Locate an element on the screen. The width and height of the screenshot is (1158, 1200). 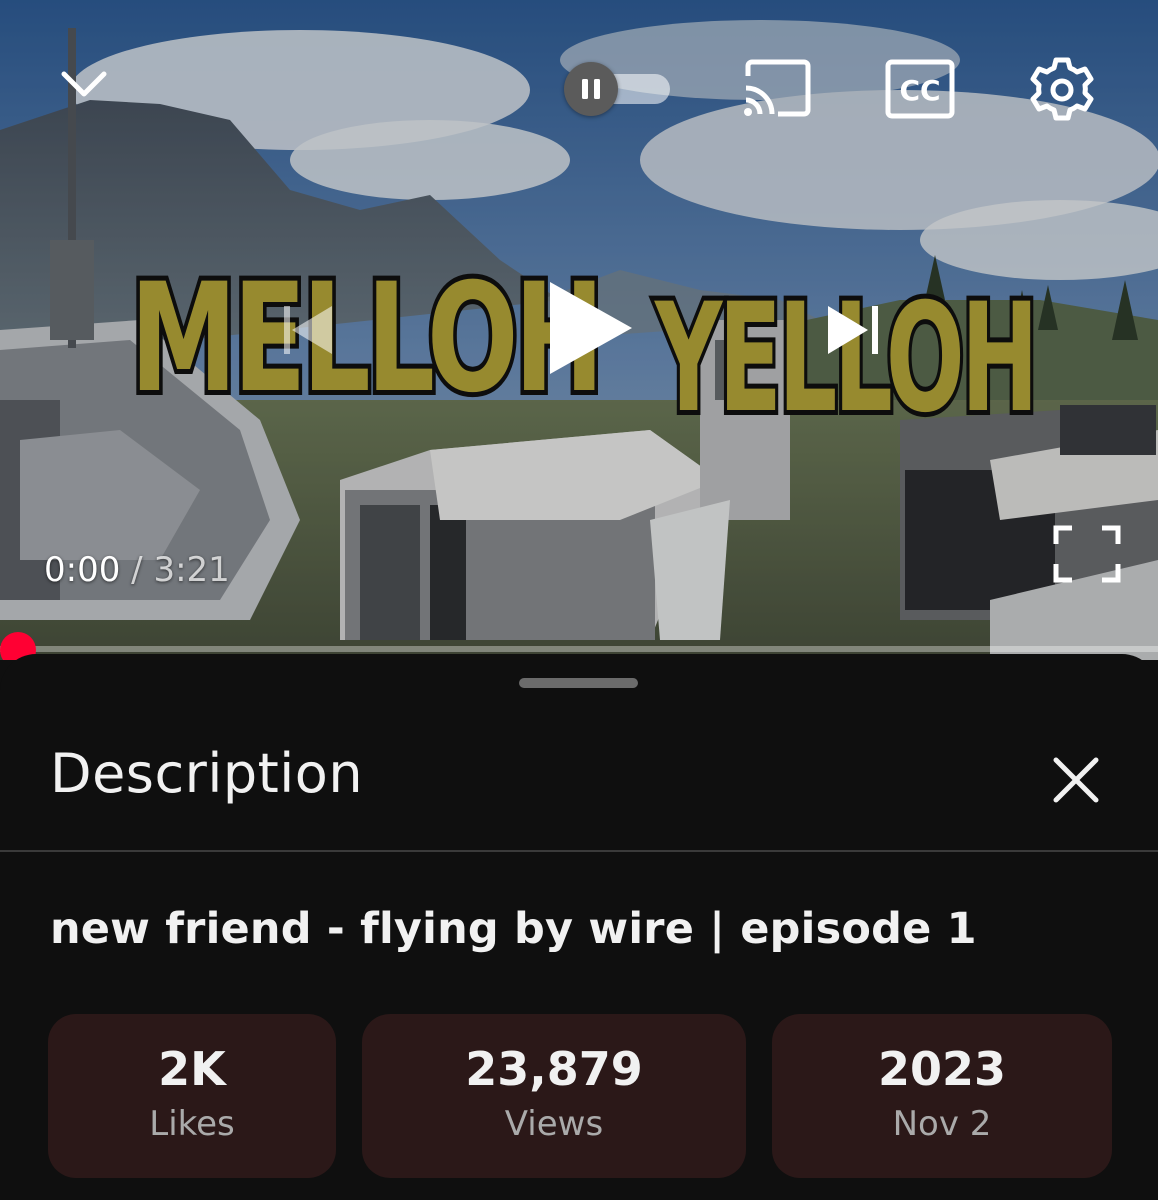
likes-label: Likes is located at coordinates (192, 1124).